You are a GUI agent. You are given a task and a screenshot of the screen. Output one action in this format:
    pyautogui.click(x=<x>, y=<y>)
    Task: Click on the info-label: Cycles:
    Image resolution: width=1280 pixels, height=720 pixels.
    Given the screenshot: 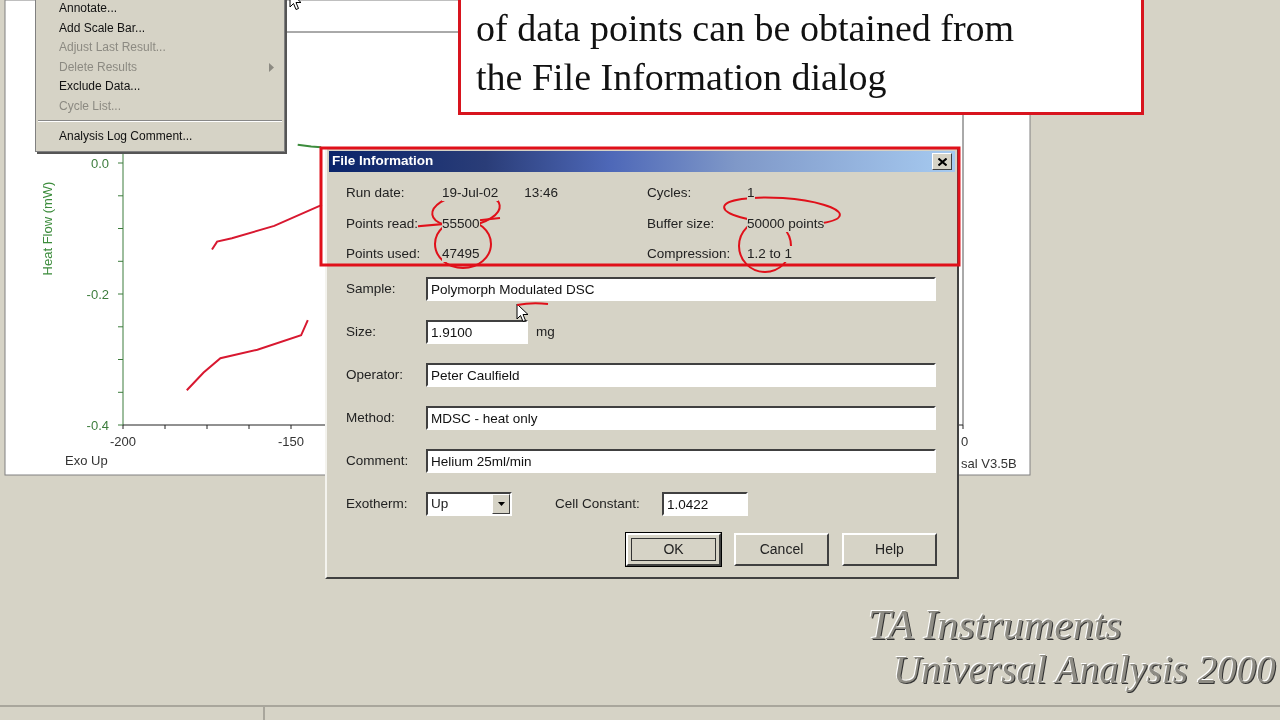 What is the action you would take?
    pyautogui.click(x=669, y=193)
    